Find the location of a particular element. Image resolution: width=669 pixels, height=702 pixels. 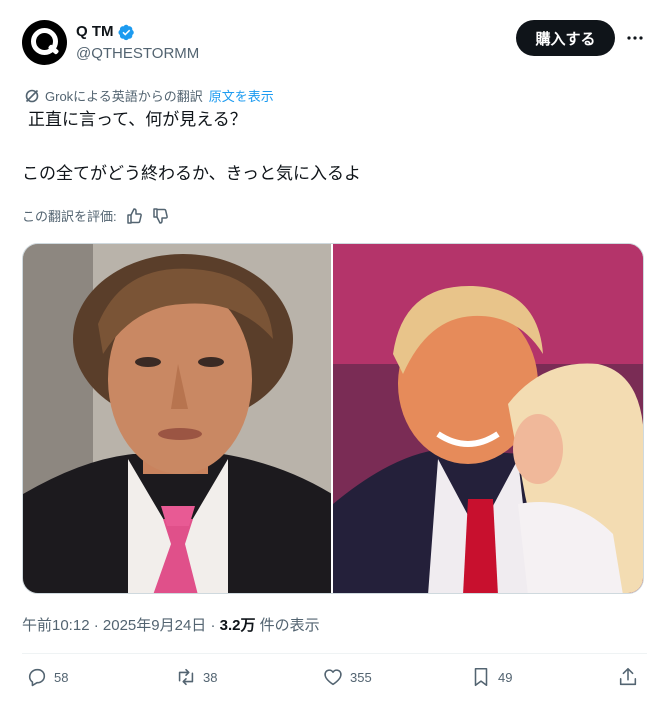

heart-icon is located at coordinates (333, 677).